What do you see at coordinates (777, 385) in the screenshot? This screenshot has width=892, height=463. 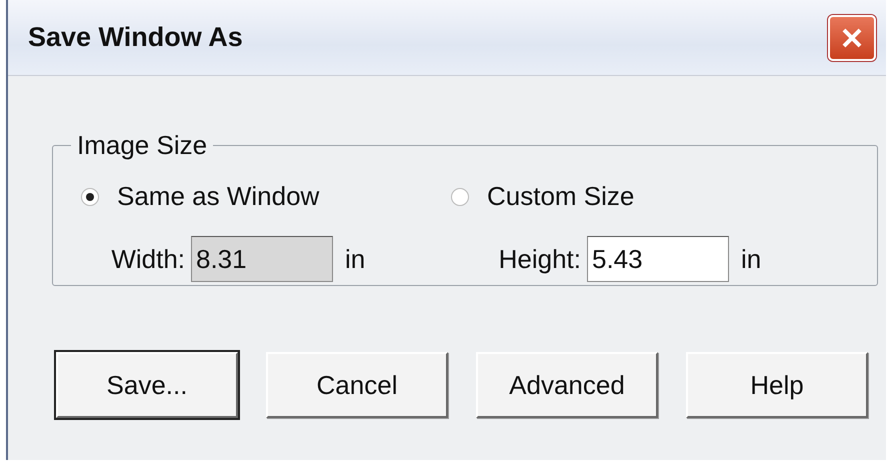 I see `dialog-button: Help` at bounding box center [777, 385].